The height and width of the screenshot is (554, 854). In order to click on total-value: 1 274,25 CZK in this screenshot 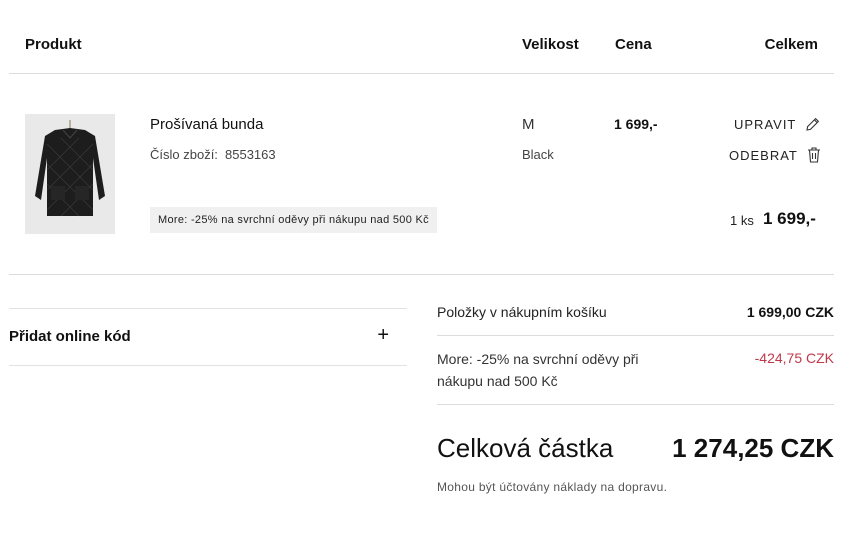, I will do `click(753, 448)`.